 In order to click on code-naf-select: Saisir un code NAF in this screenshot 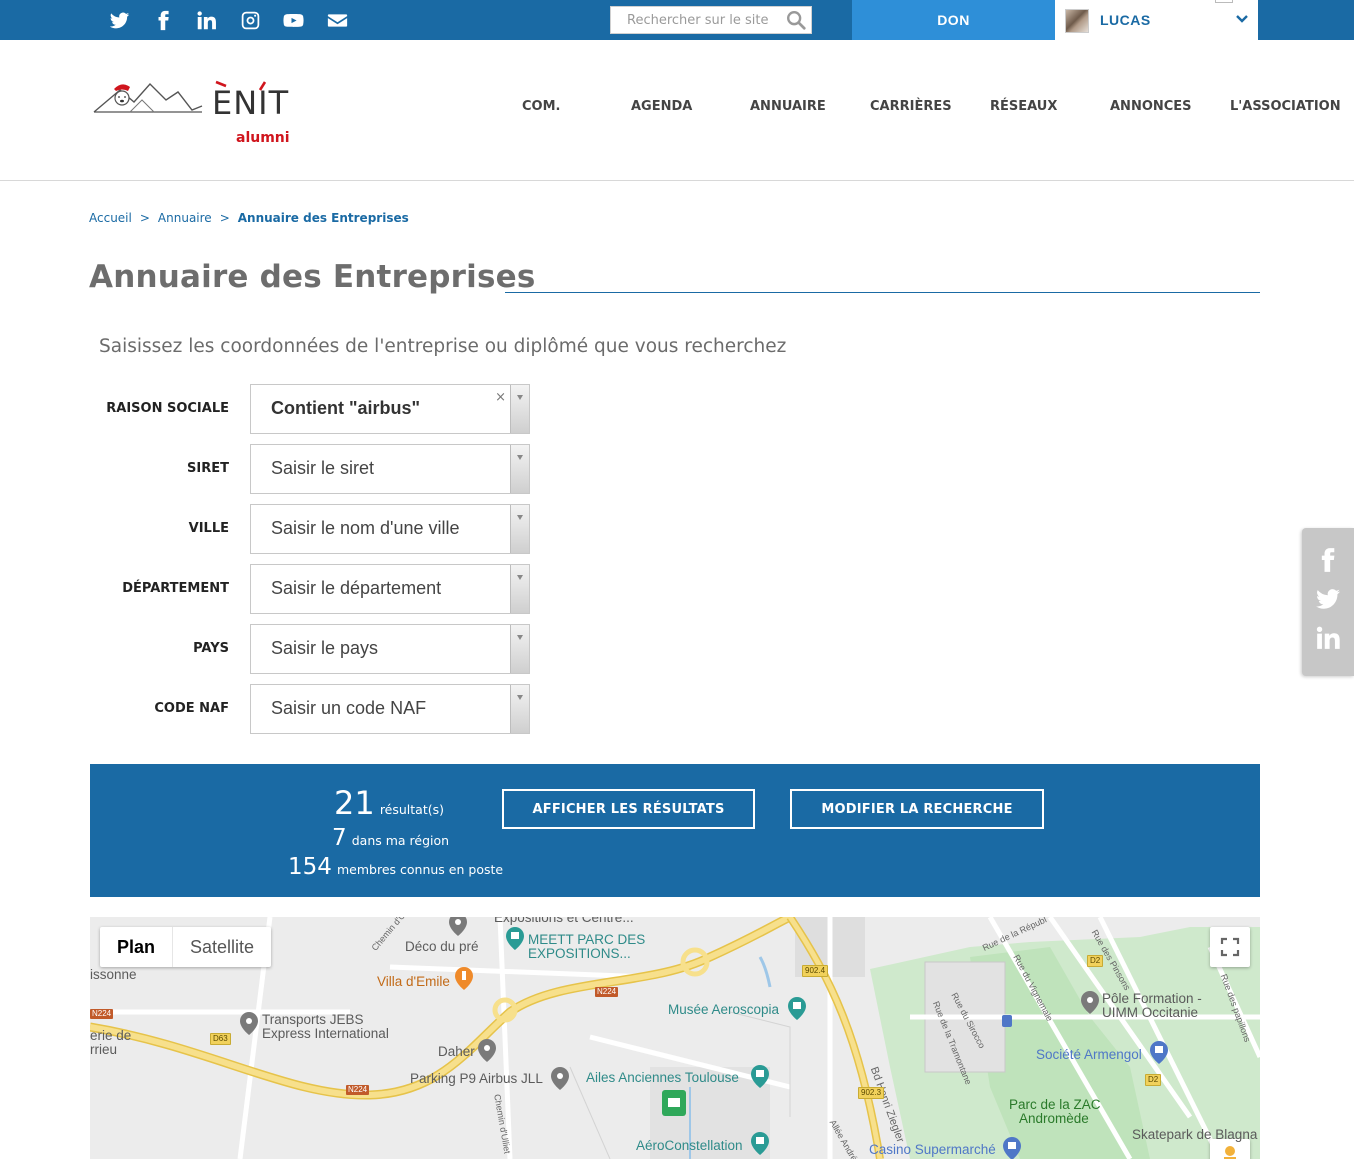, I will do `click(390, 709)`.